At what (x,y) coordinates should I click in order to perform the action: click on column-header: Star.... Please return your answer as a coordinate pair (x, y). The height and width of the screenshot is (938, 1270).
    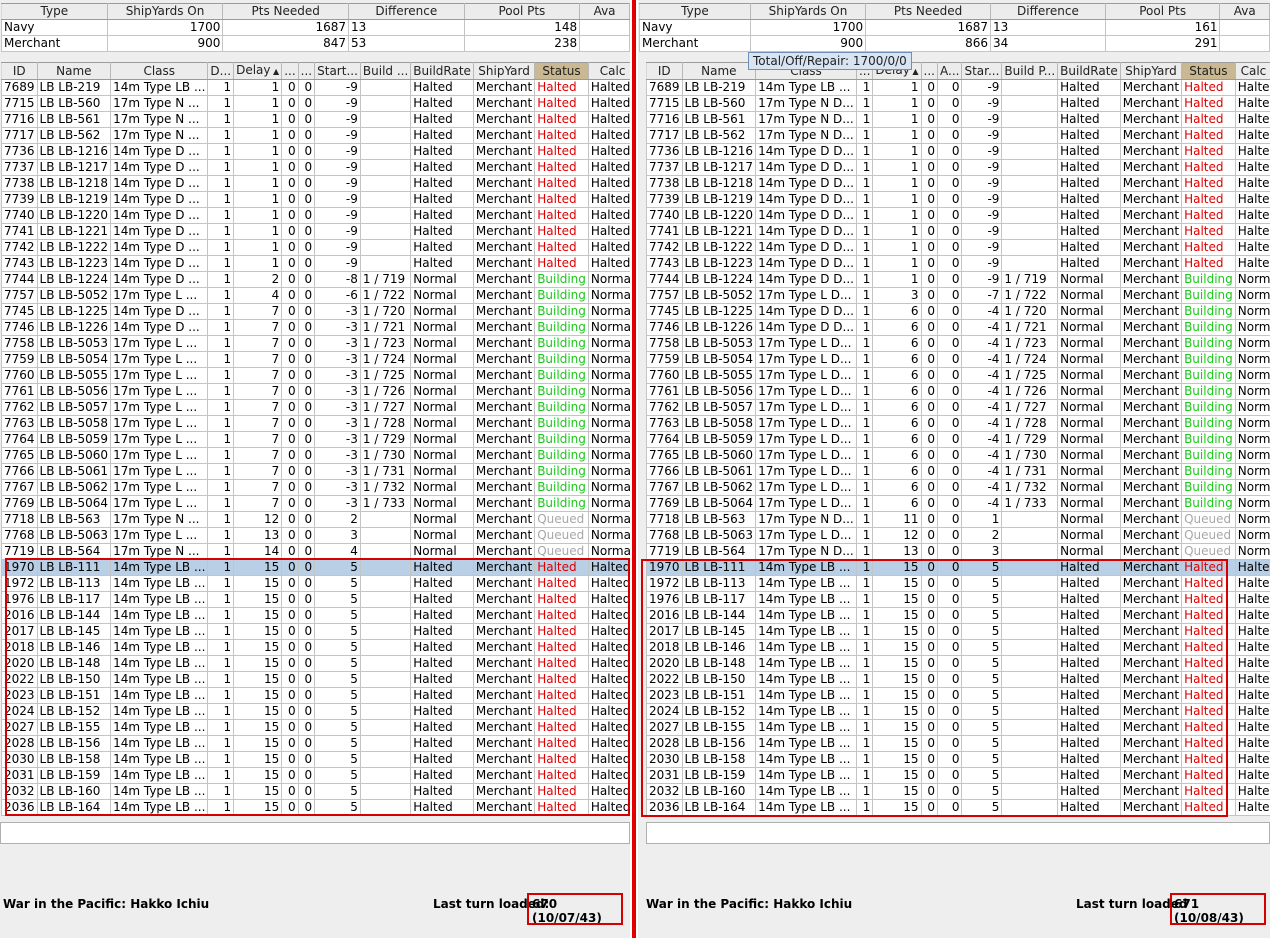
    Looking at the image, I should click on (982, 71).